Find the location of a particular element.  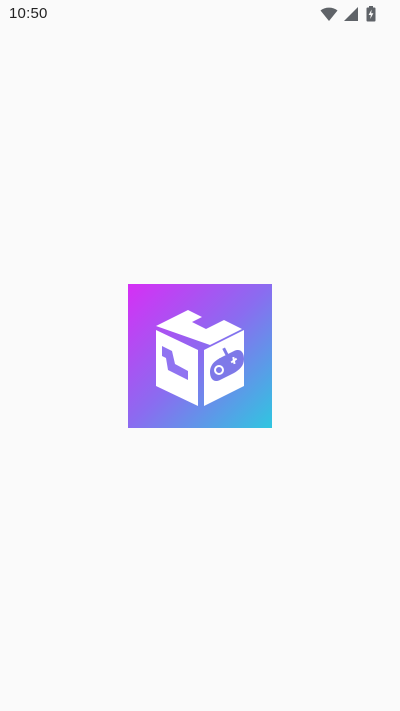

game-cube-controller-icon is located at coordinates (200, 356).